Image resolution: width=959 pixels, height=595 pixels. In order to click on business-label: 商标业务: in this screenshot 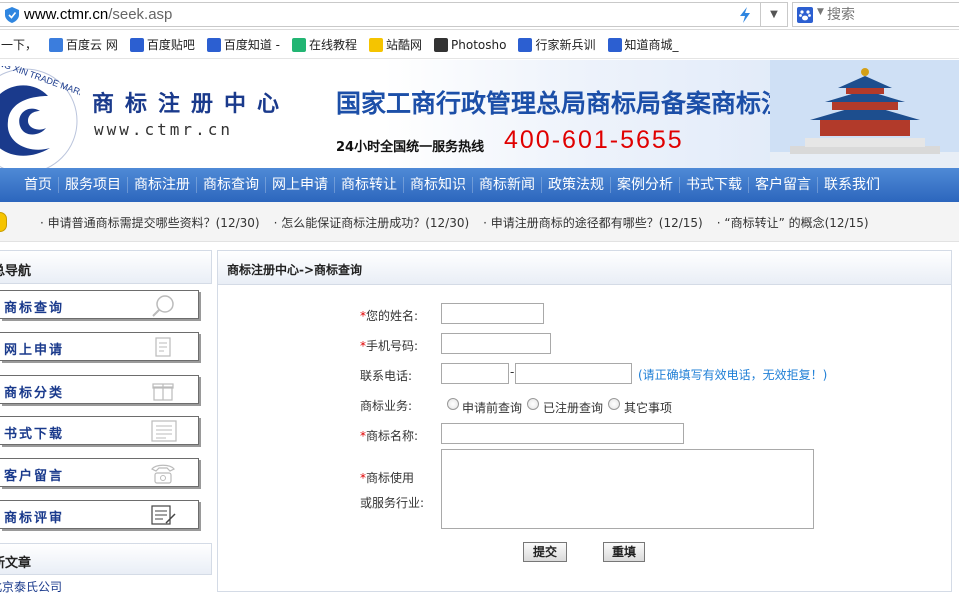, I will do `click(386, 406)`.